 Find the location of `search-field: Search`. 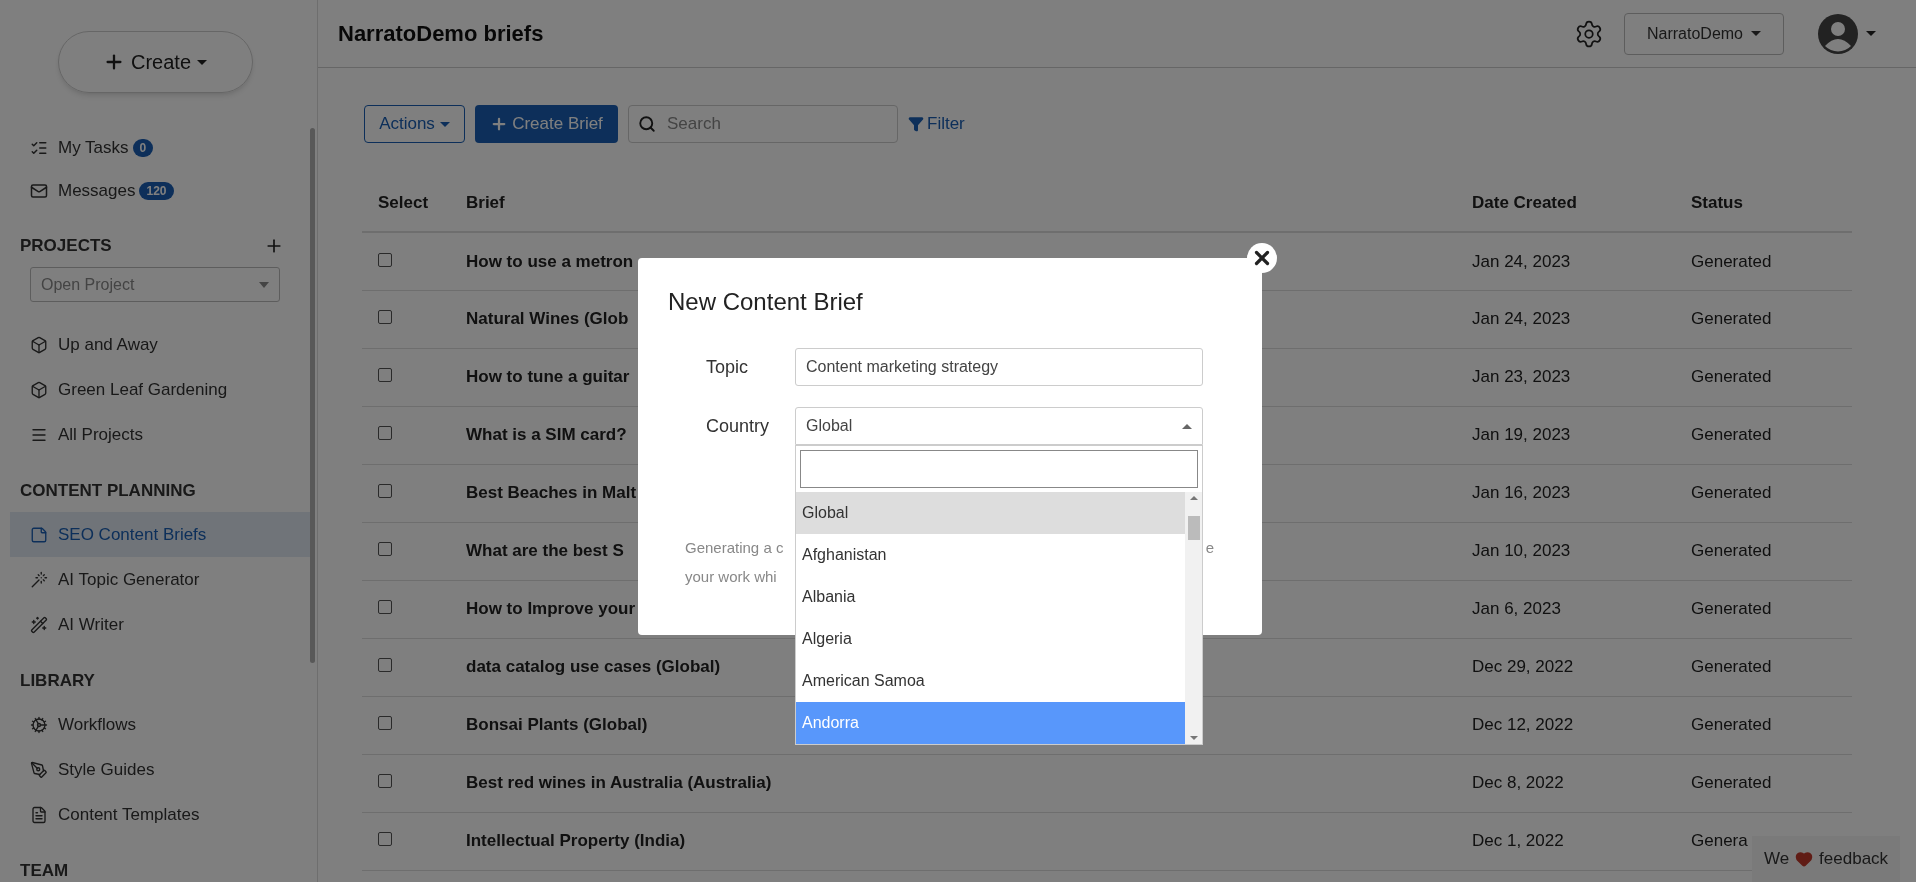

search-field: Search is located at coordinates (763, 124).